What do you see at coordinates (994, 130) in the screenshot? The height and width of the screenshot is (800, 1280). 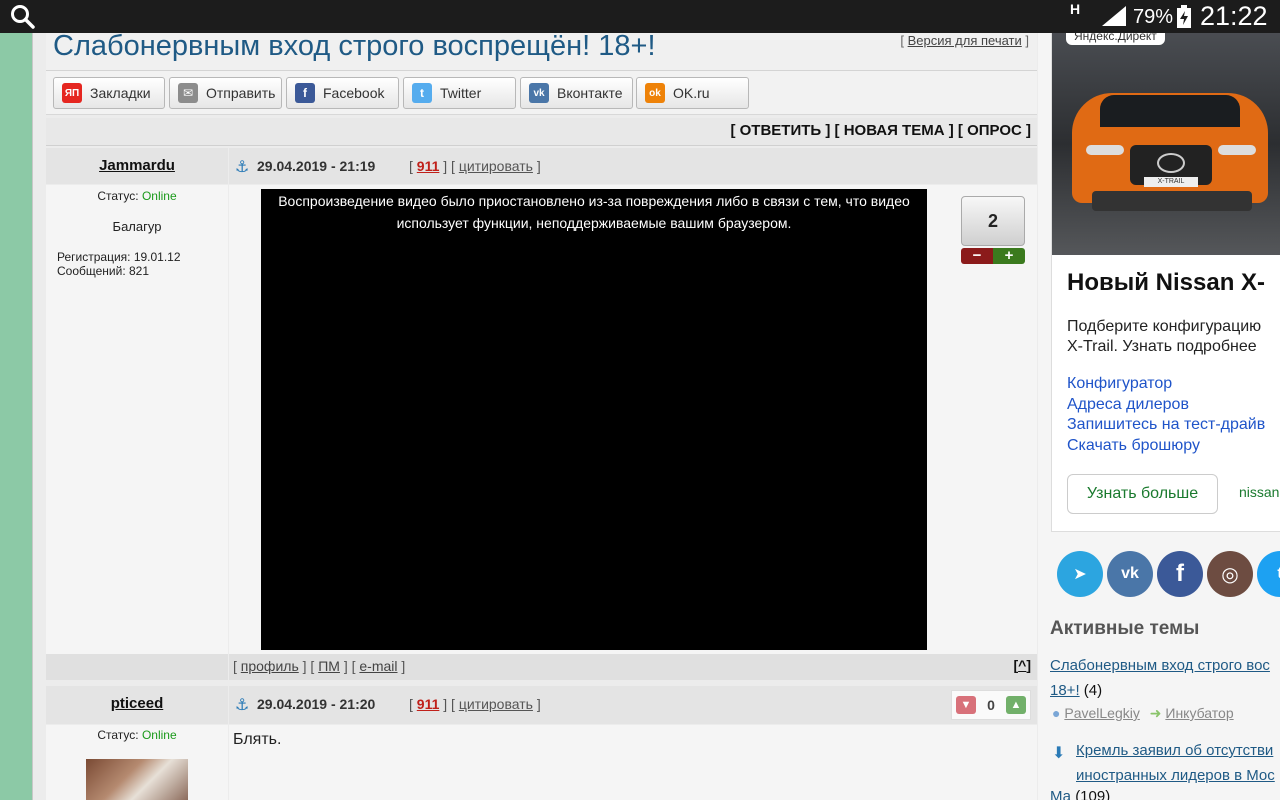 I see `poll-button: ОПРОС` at bounding box center [994, 130].